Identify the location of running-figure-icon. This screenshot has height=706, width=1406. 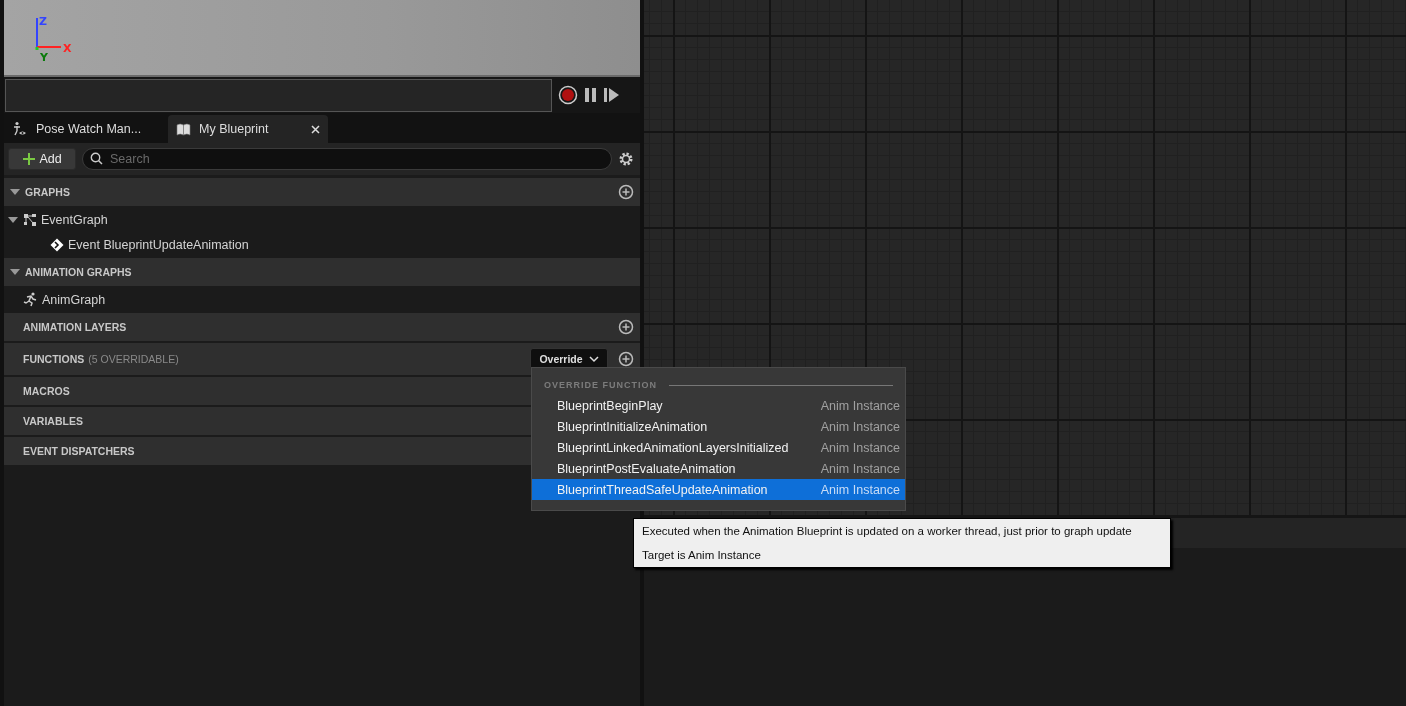
(30, 299).